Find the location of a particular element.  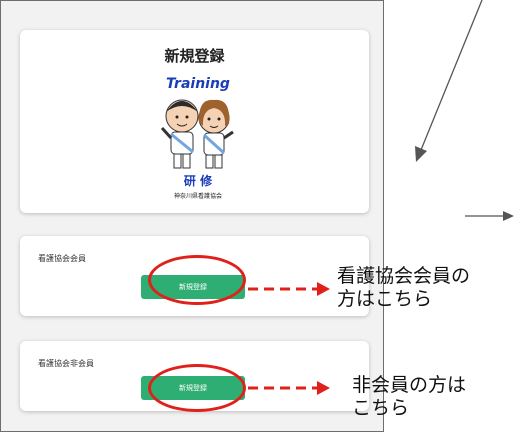

nonmember-dashed-arrow is located at coordinates (289, 388).